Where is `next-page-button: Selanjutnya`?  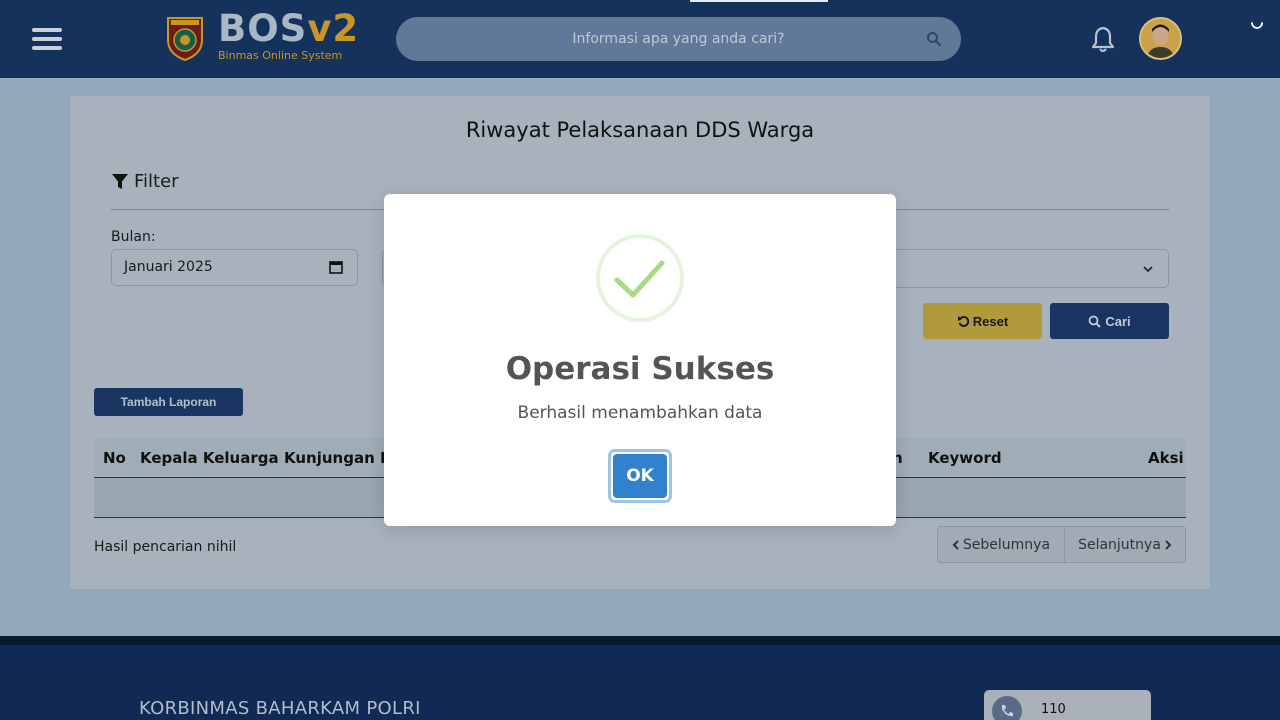
next-page-button: Selanjutnya is located at coordinates (1125, 544).